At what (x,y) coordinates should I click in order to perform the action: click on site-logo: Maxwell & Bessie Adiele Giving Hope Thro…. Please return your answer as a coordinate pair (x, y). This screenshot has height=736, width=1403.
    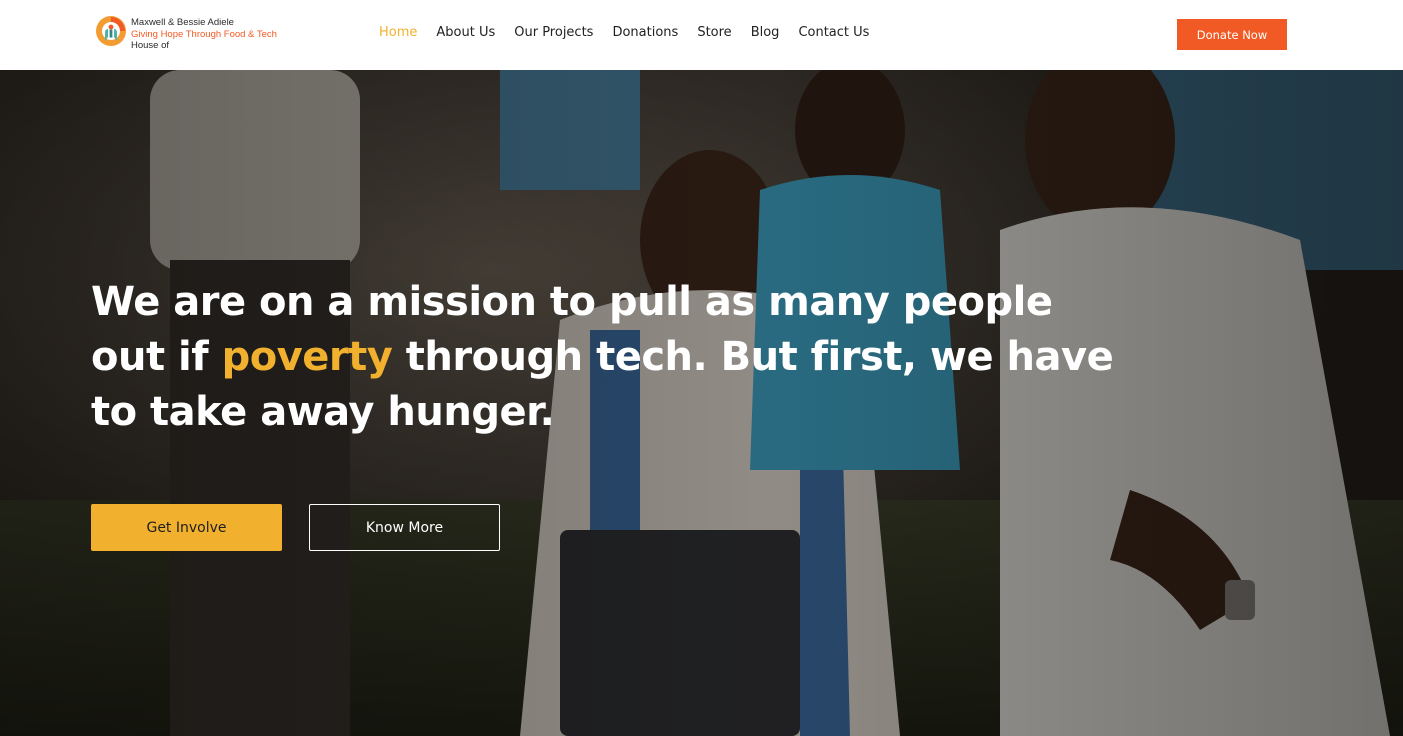
    Looking at the image, I should click on (200, 35).